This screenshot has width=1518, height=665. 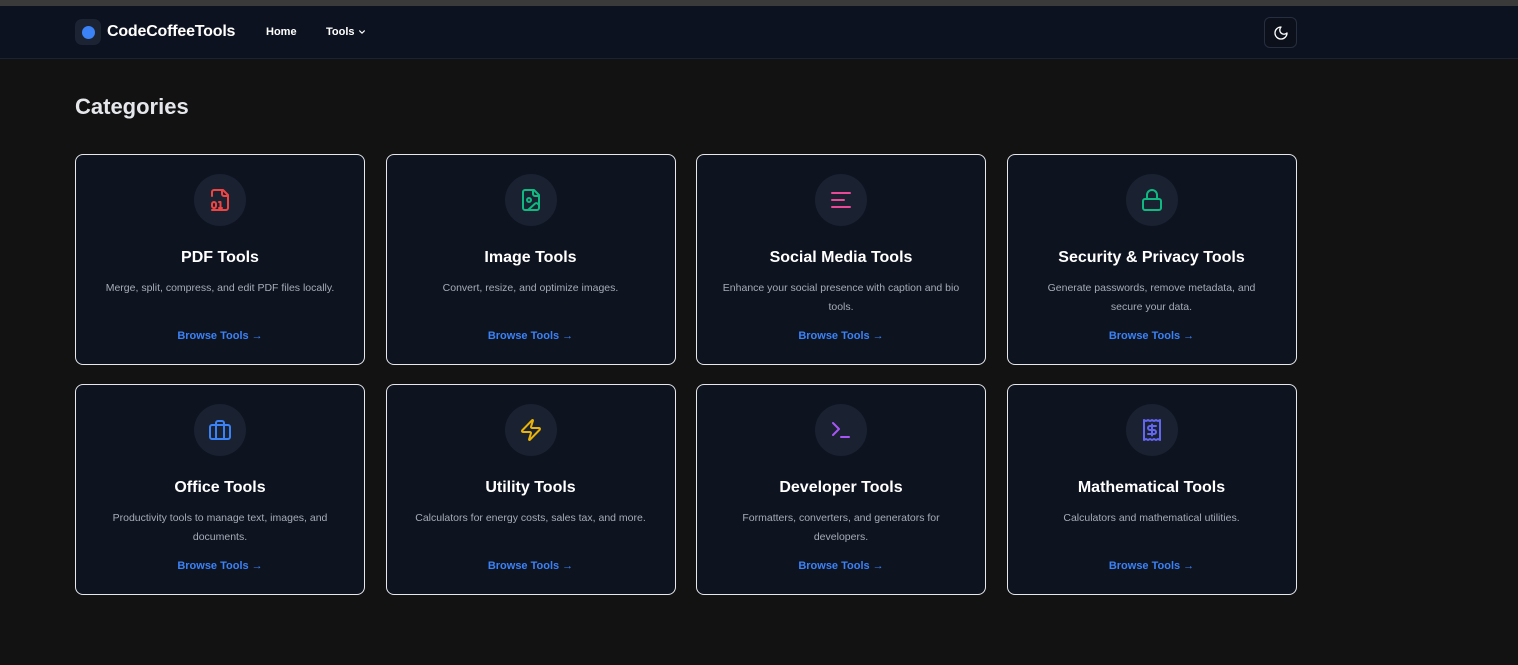 I want to click on briefcase-icon, so click(x=220, y=430).